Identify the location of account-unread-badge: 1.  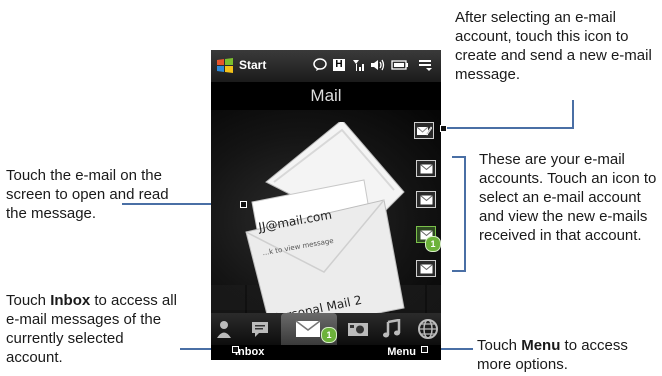
(433, 244).